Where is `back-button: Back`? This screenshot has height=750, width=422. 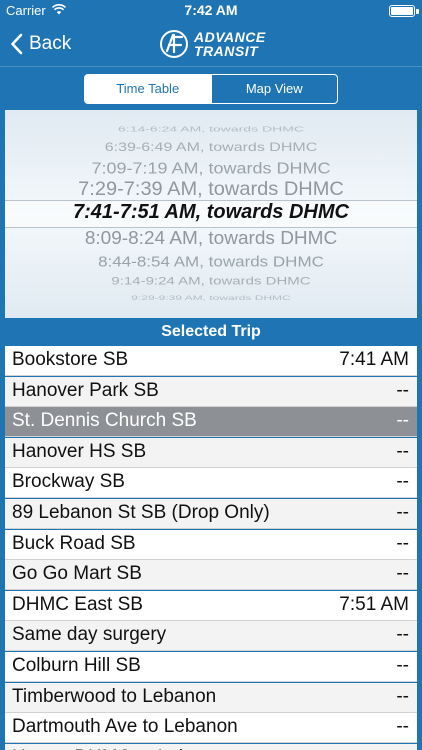 back-button: Back is located at coordinates (40, 44).